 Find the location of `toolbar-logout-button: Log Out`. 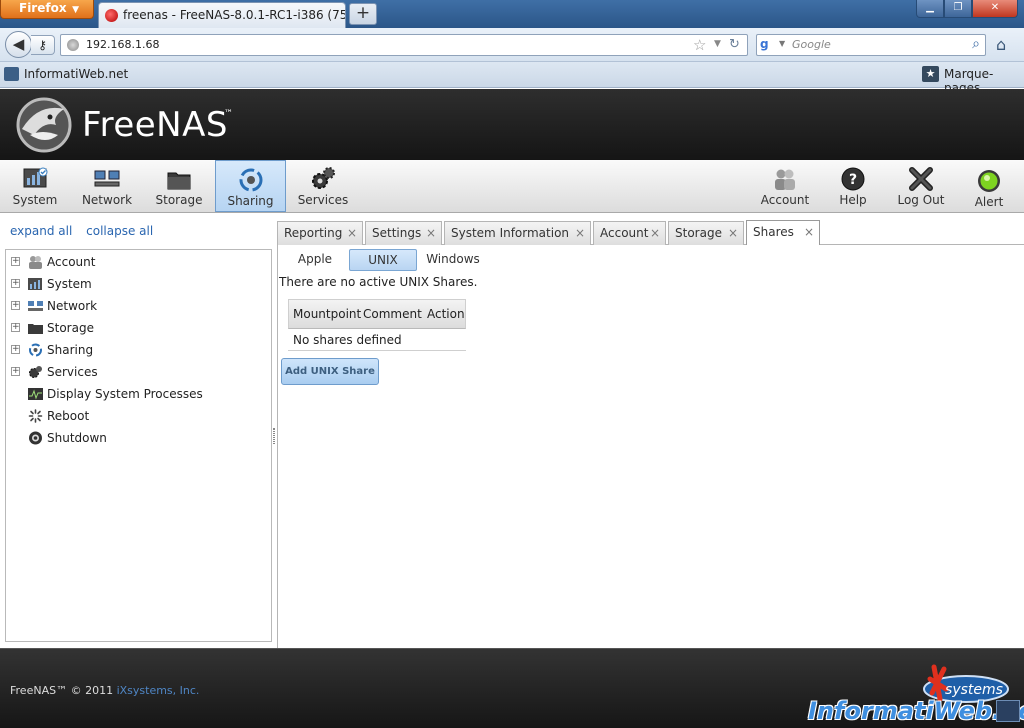

toolbar-logout-button: Log Out is located at coordinates (921, 186).